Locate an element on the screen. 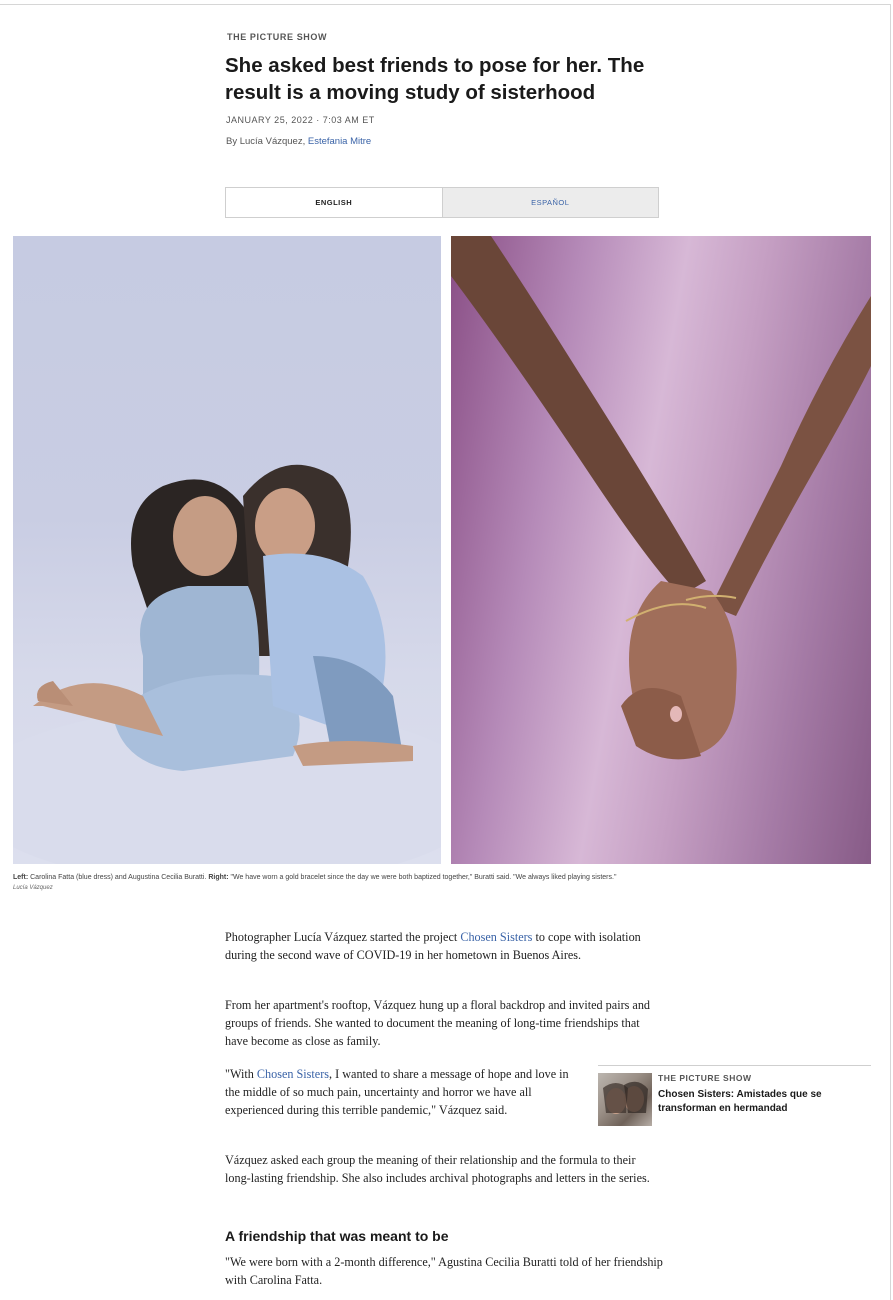  p3-text-a: "With is located at coordinates (241, 1074).